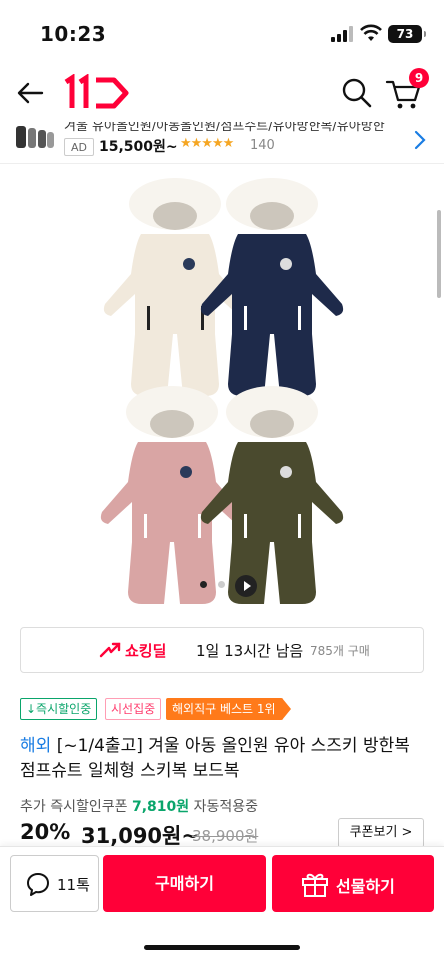 This screenshot has width=444, height=961. I want to click on deal-sold-count: 785개 구매, so click(340, 651).